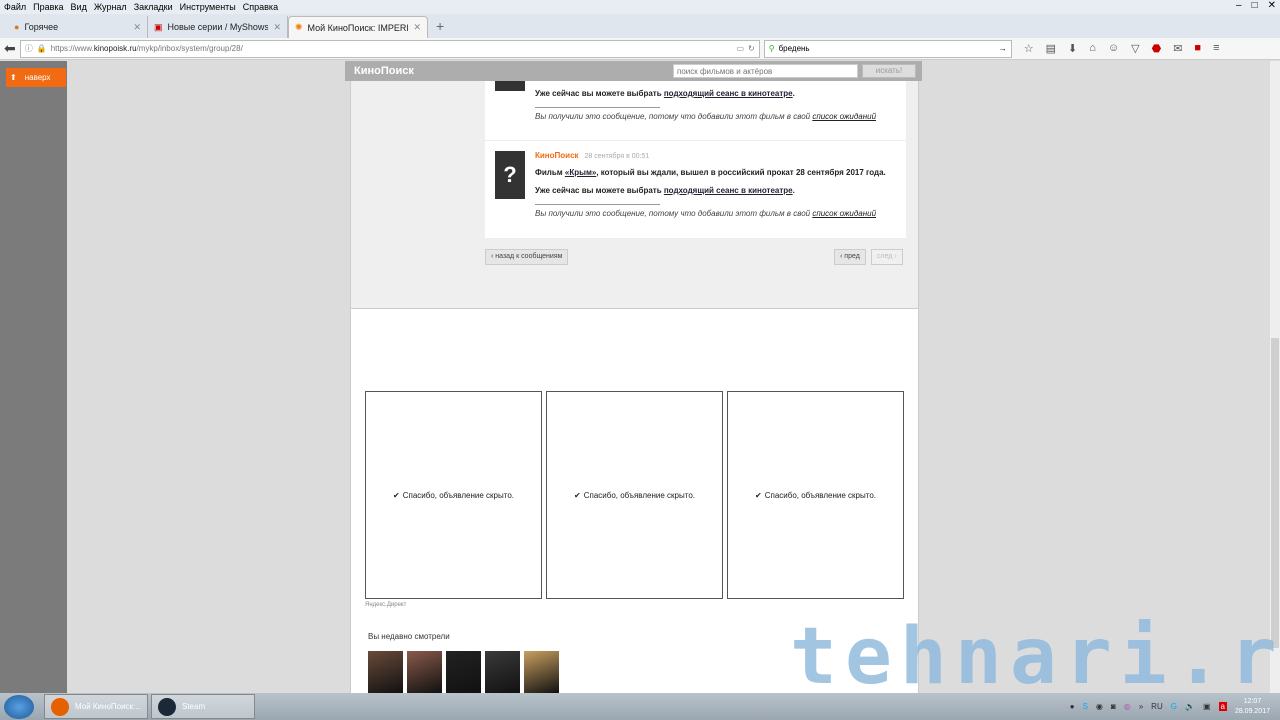 This screenshot has width=1280, height=720. What do you see at coordinates (33, 377) in the screenshot?
I see `left-margin` at bounding box center [33, 377].